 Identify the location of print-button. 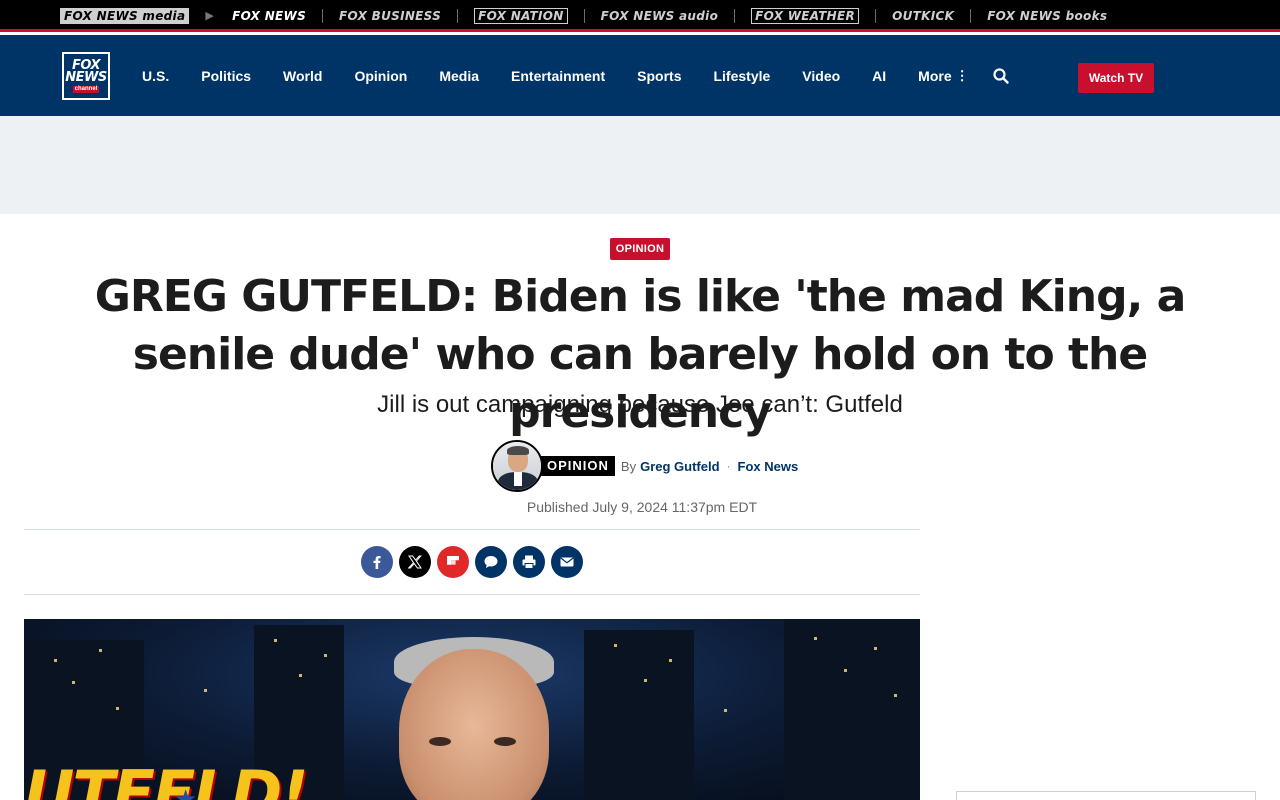
(529, 562).